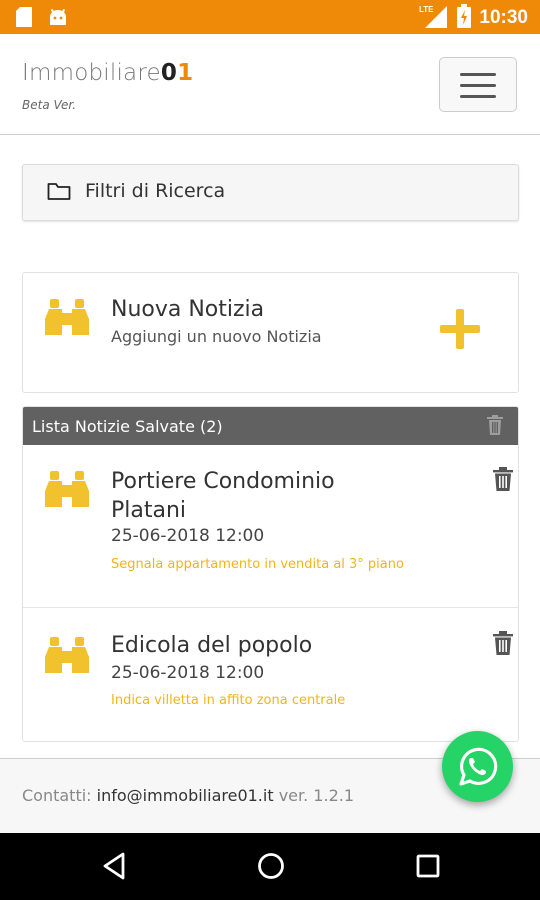  What do you see at coordinates (188, 309) in the screenshot?
I see `new-news-title: Nuova Notizia` at bounding box center [188, 309].